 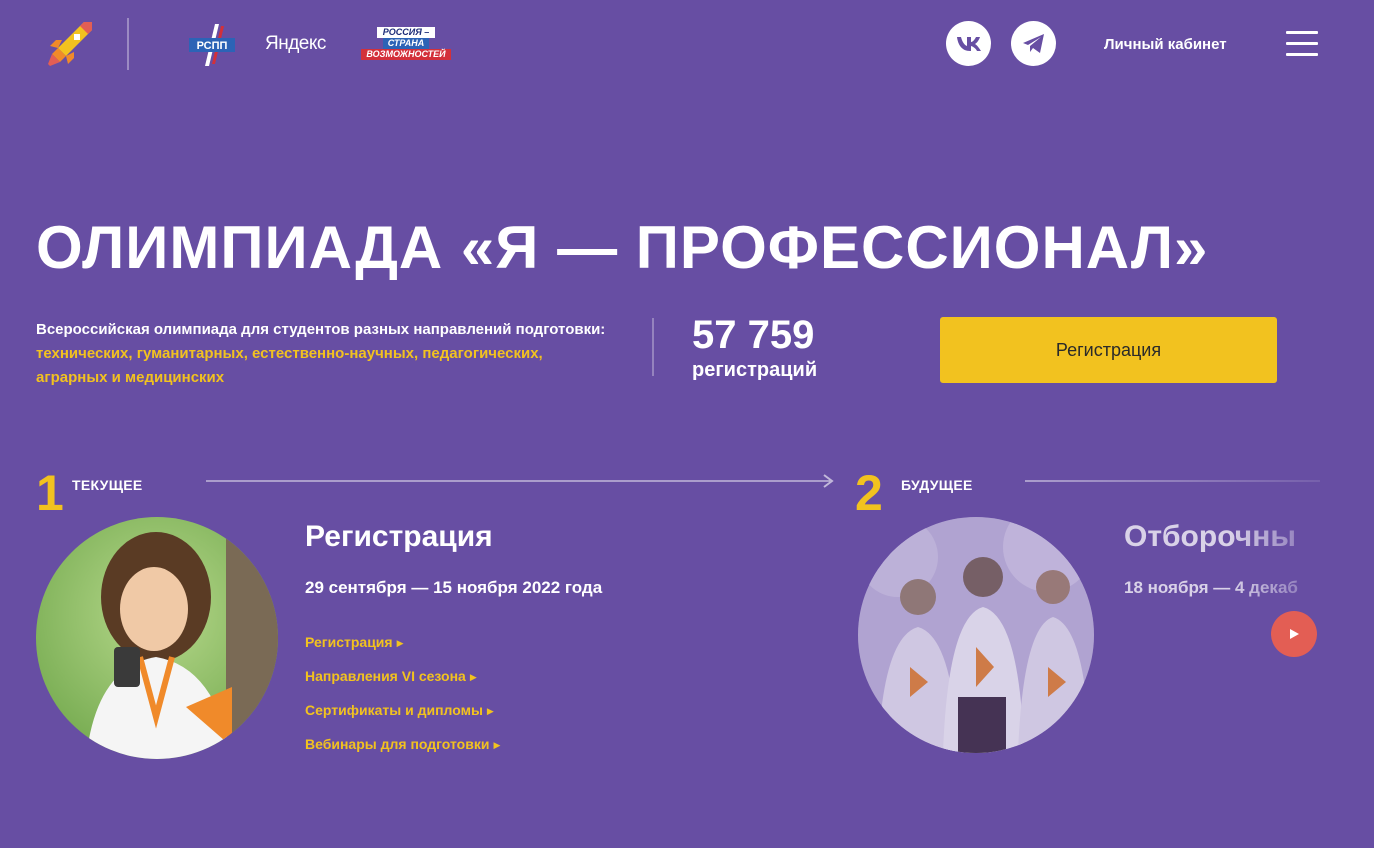 What do you see at coordinates (755, 370) in the screenshot?
I see `registrations-label: регистраций` at bounding box center [755, 370].